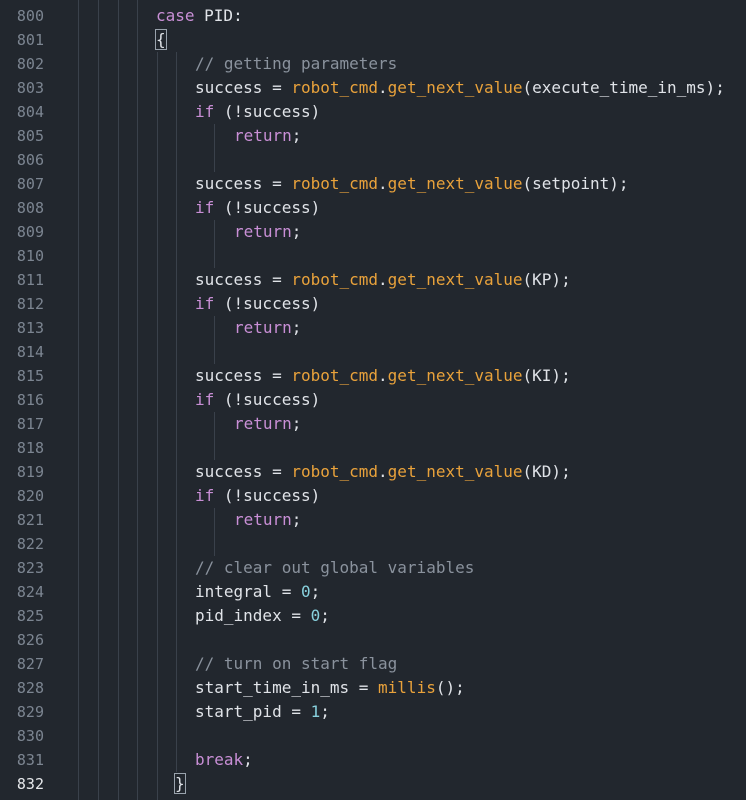 This screenshot has height=800, width=746. I want to click on code-token: ();, so click(450, 687).